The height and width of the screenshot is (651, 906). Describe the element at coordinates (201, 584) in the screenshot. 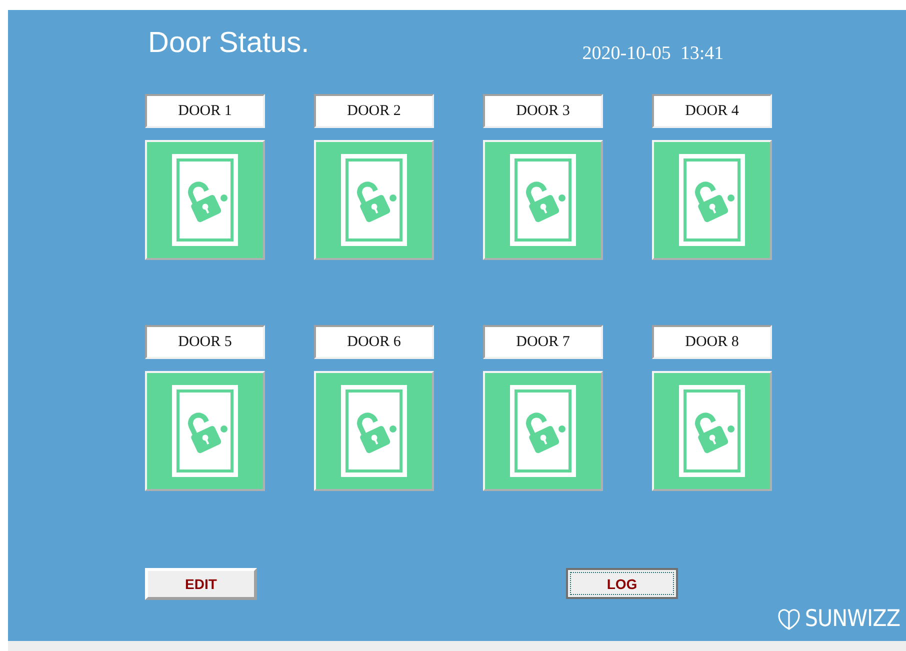

I see `action-button: EDIT` at that location.